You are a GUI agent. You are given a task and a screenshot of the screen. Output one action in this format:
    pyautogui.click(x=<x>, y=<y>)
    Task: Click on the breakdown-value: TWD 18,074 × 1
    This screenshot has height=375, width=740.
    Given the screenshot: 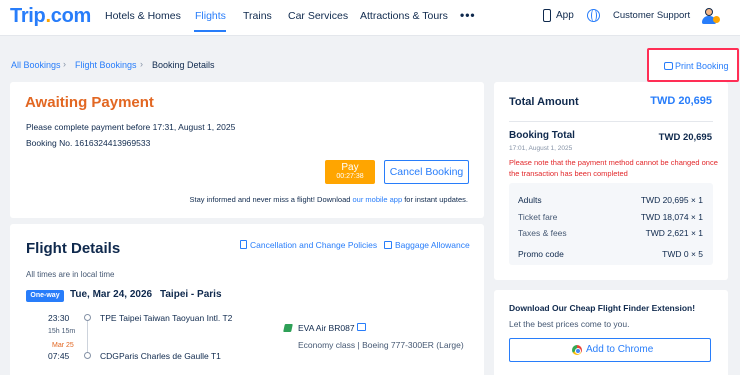 What is the action you would take?
    pyautogui.click(x=671, y=217)
    